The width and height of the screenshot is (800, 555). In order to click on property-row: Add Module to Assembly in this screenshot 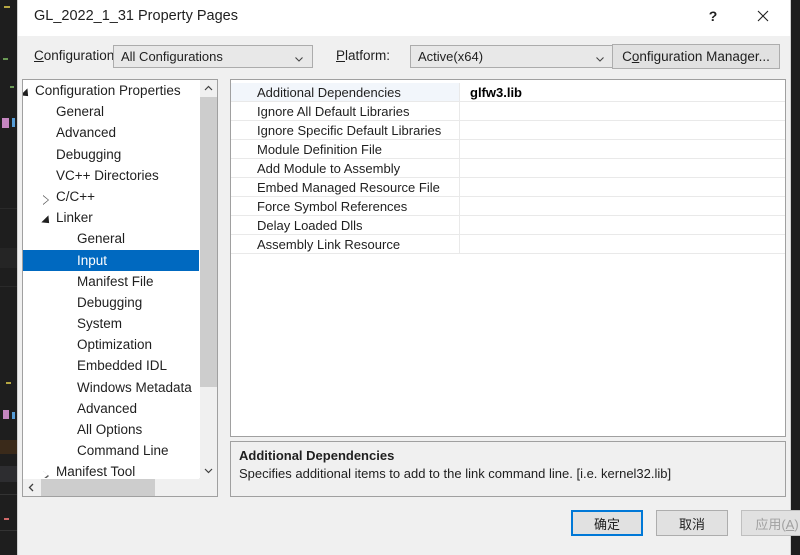, I will do `click(508, 168)`.